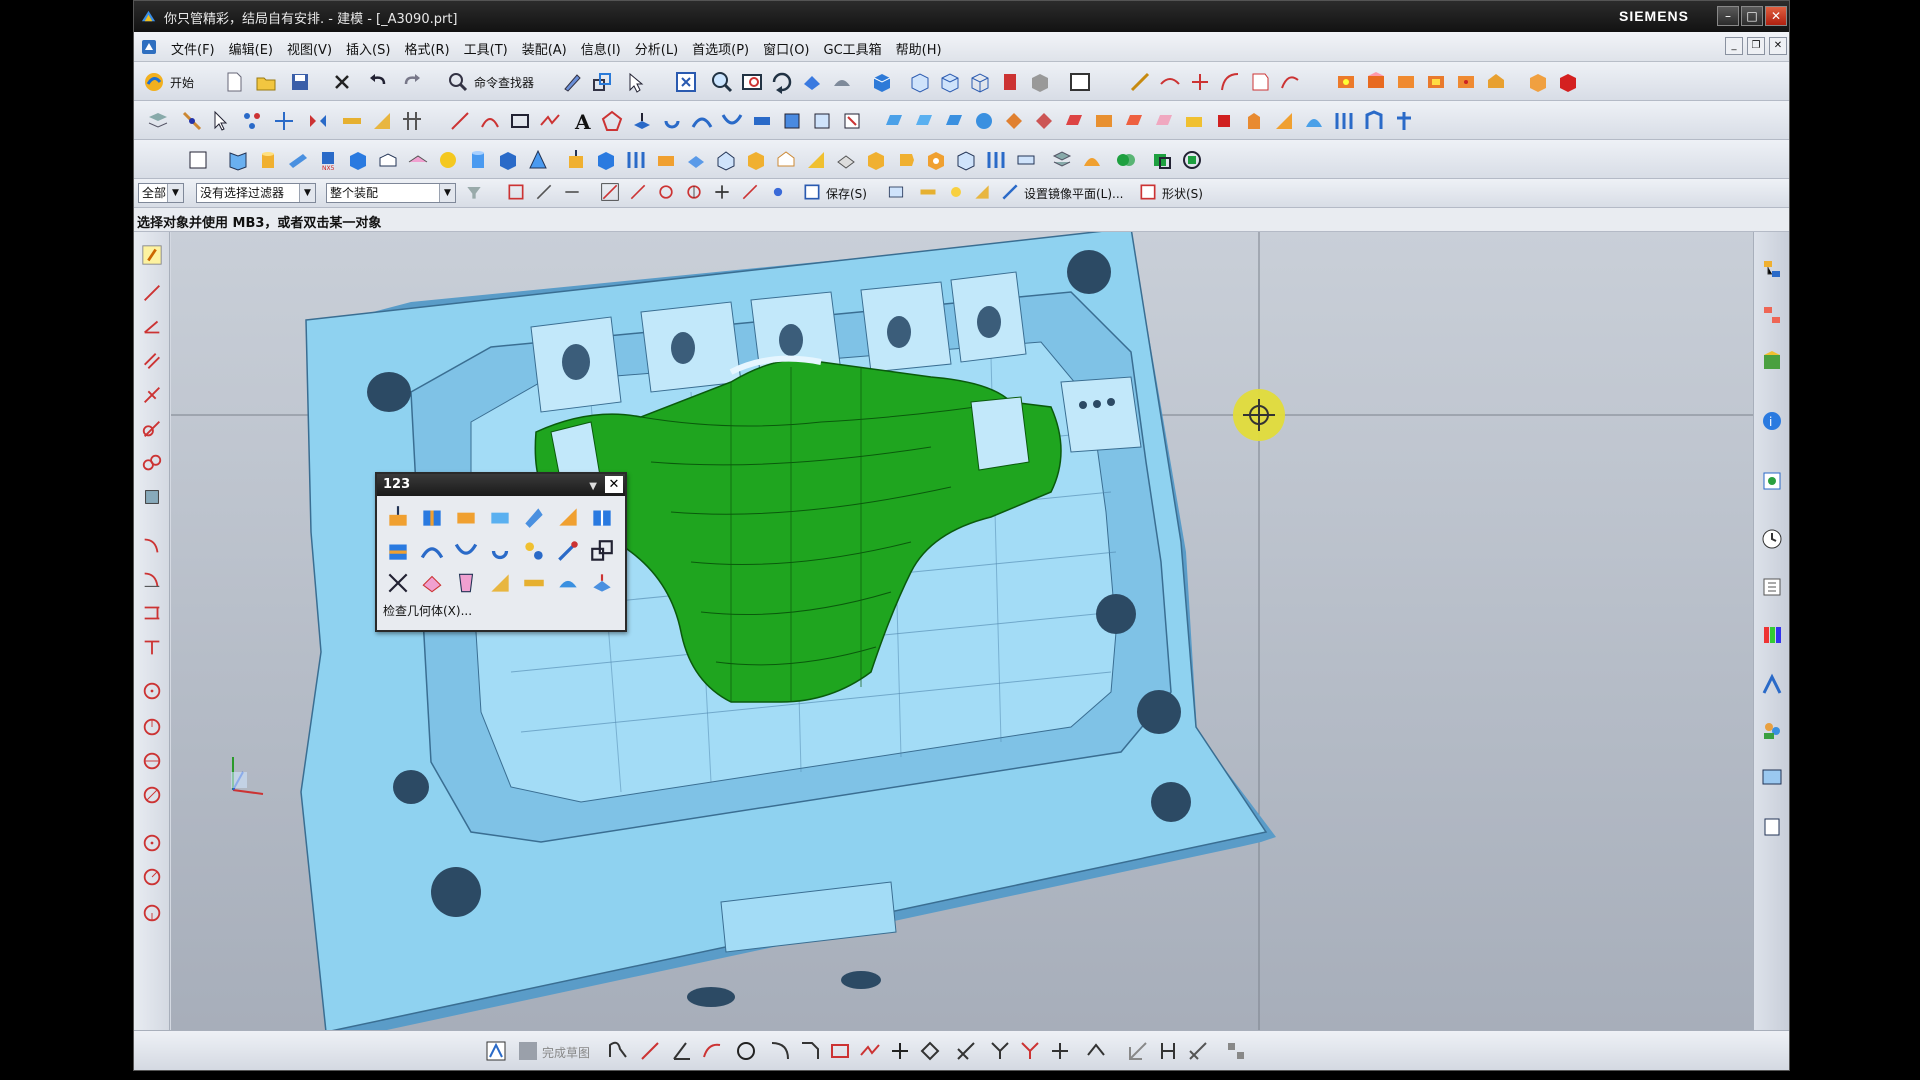  Describe the element at coordinates (1466, 82) in the screenshot. I see `mold-tool-5-icon` at that location.